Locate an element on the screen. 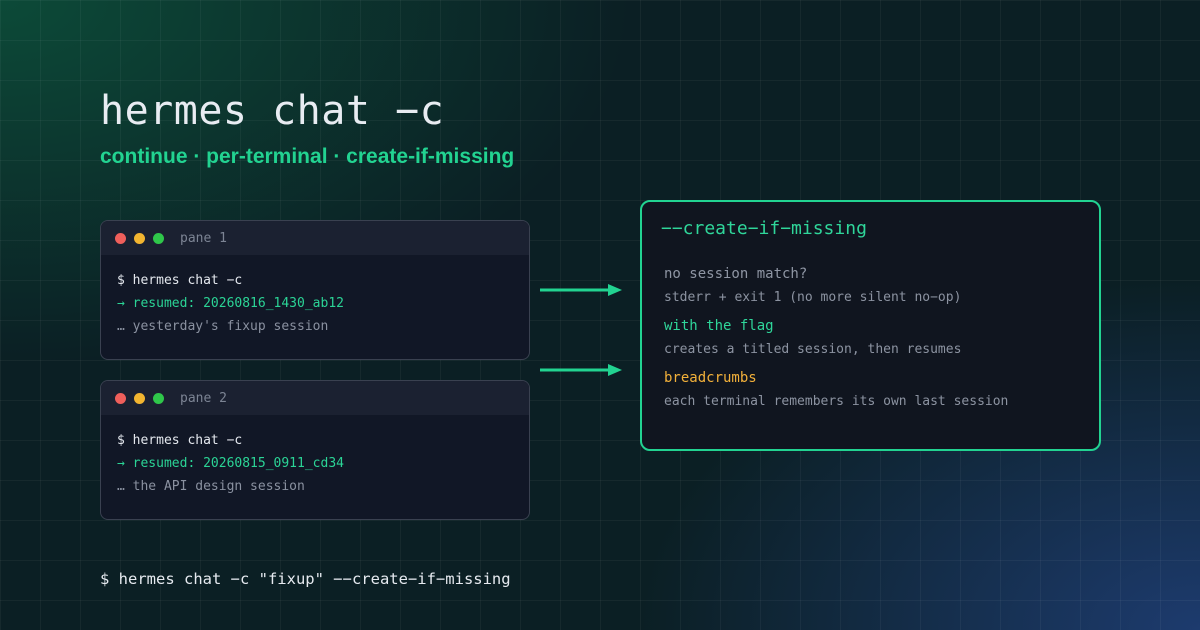  question-heading: no session match? is located at coordinates (736, 274).